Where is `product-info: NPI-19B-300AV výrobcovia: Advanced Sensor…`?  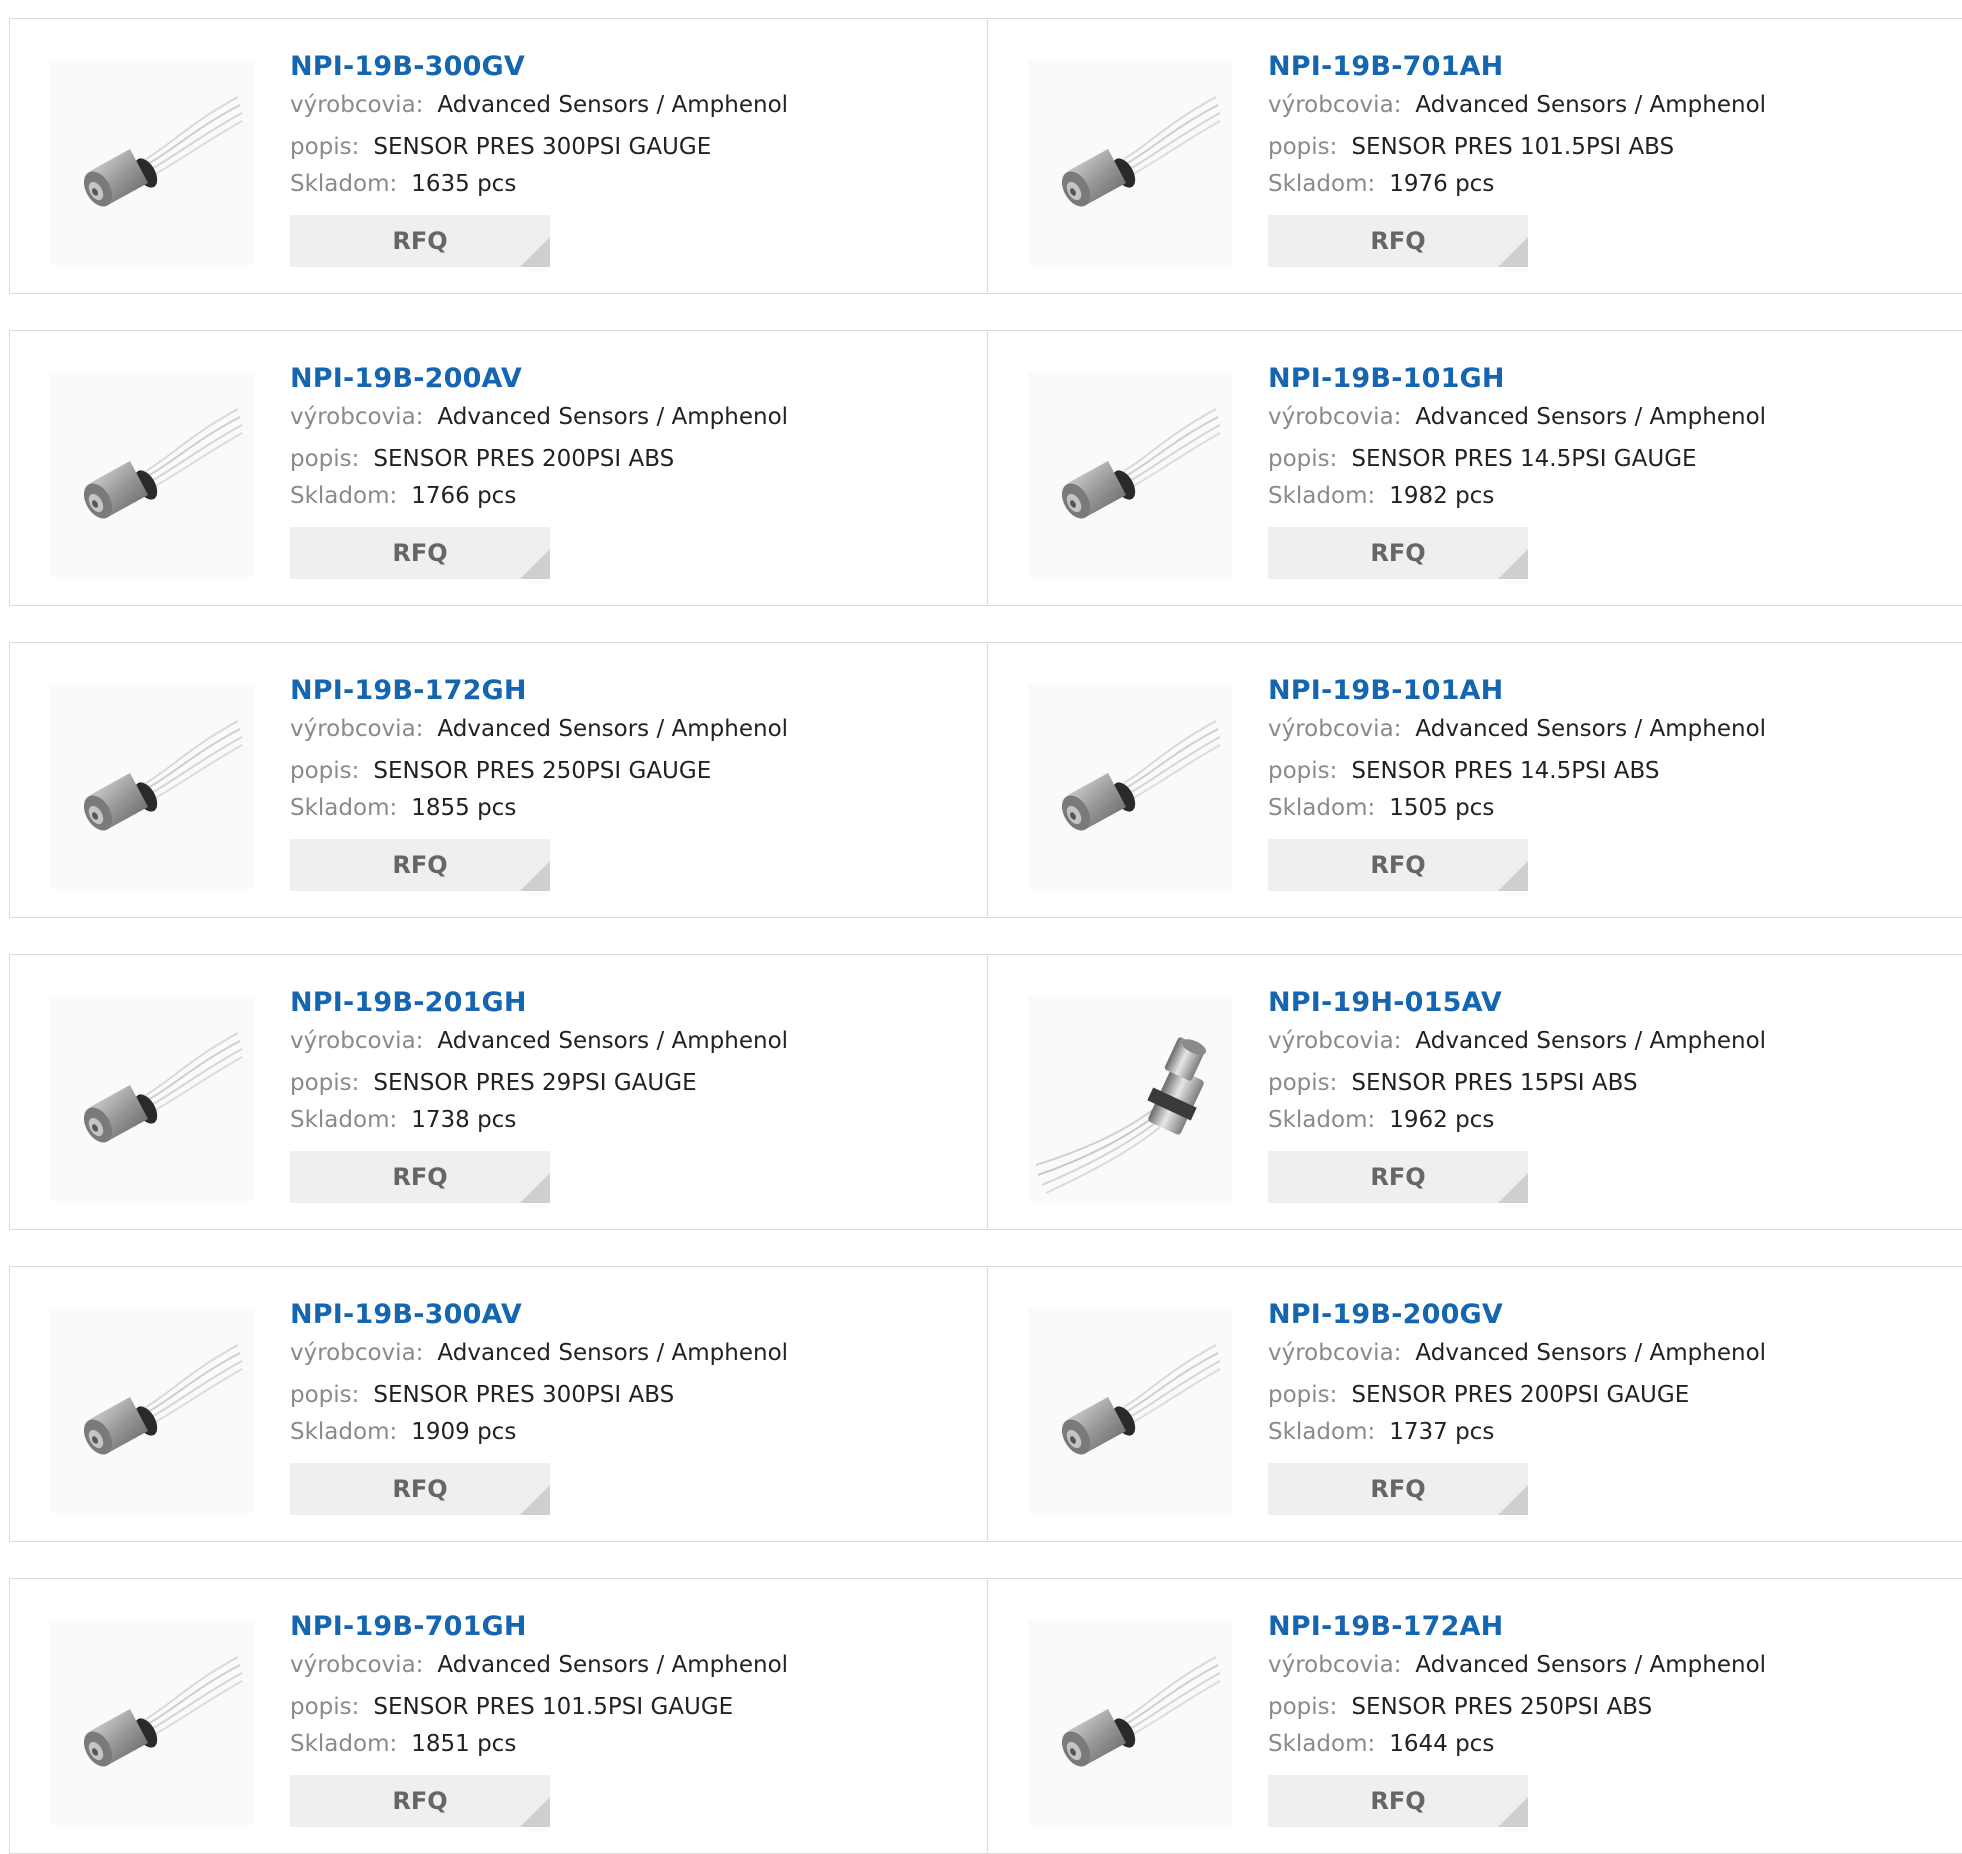
product-info: NPI-19B-300AV výrobcovia: Advanced Sensor… is located at coordinates (633, 1405).